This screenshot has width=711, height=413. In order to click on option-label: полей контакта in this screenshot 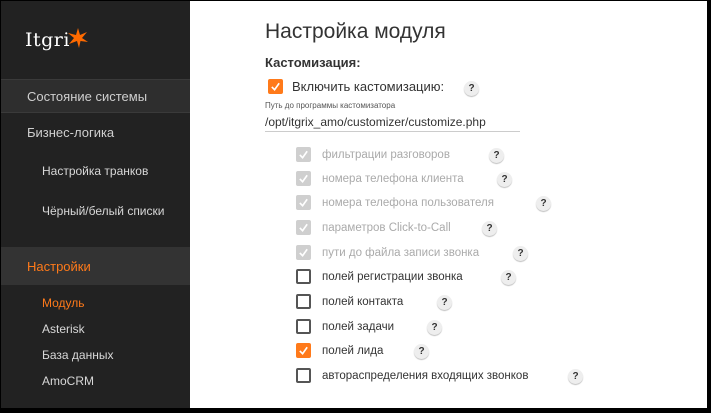, I will do `click(363, 301)`.